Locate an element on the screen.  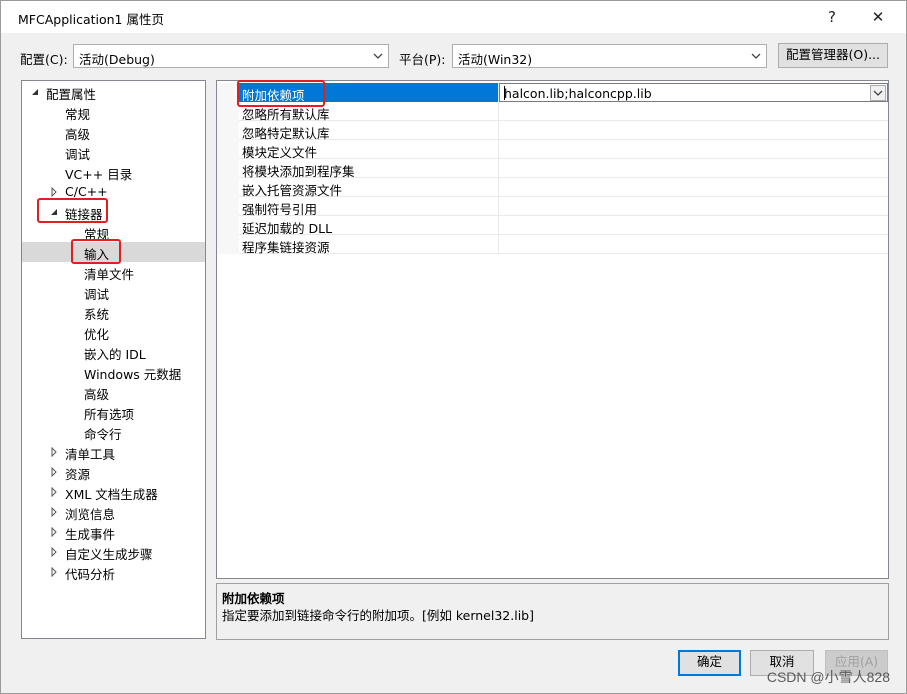
tree-item-label: C/C++ is located at coordinates (86, 191).